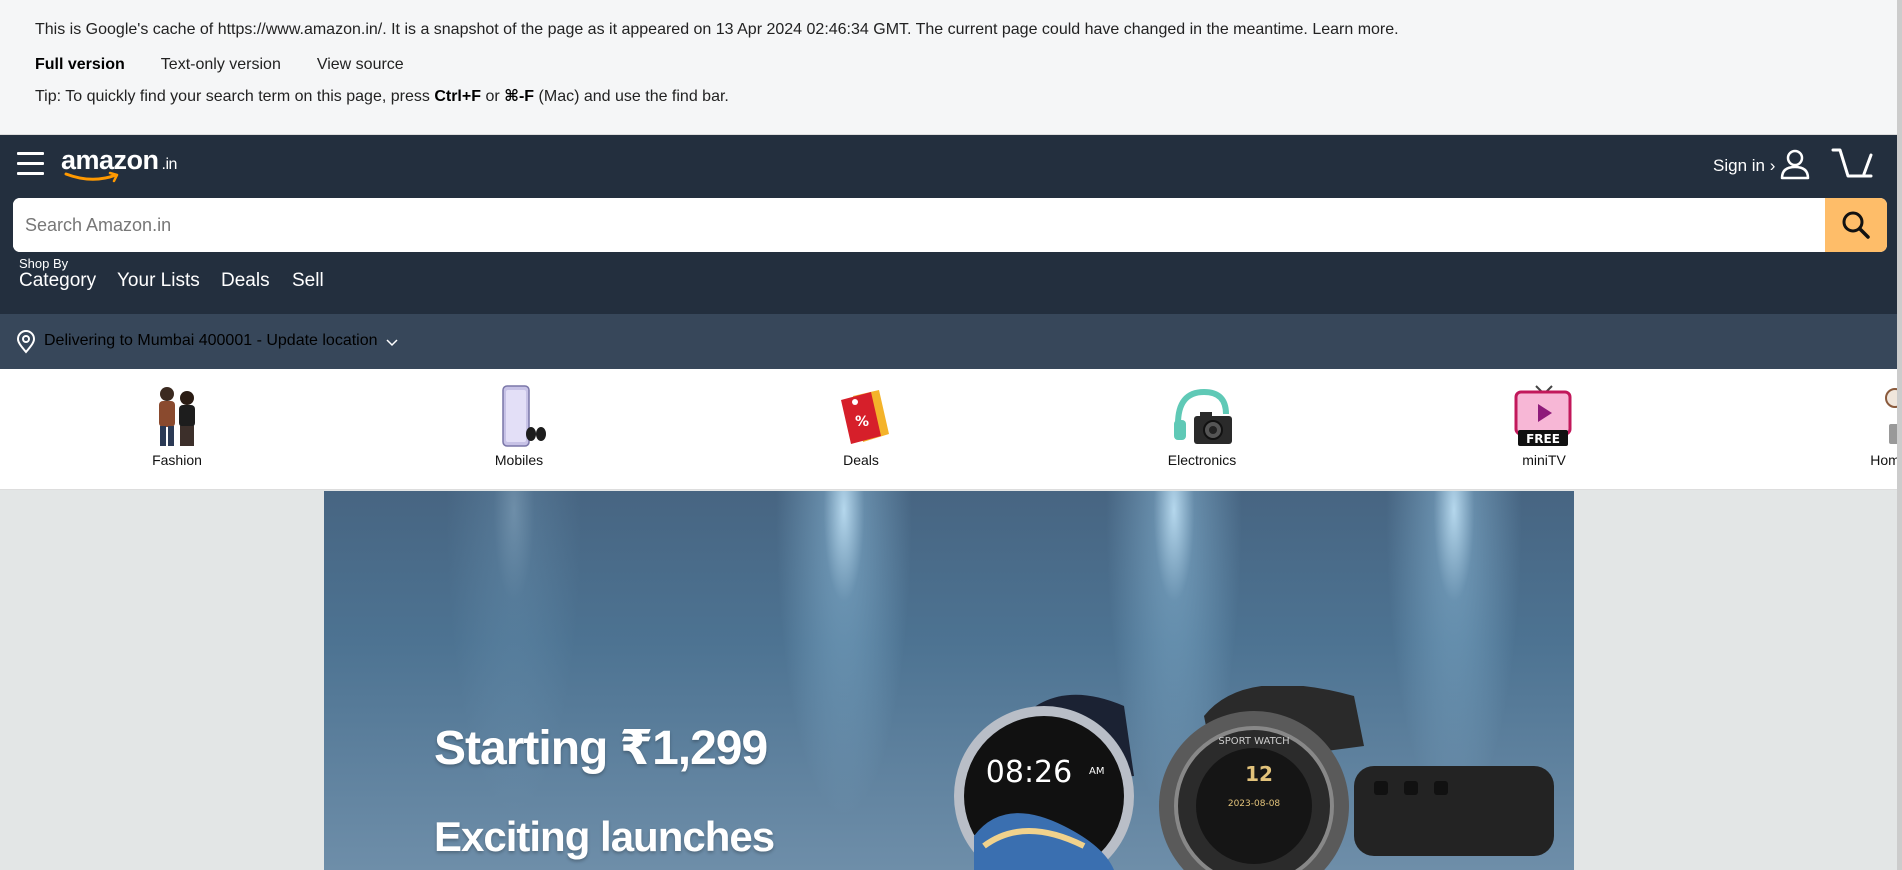 This screenshot has height=870, width=1902. Describe the element at coordinates (948, 283) in the screenshot. I see `sub-navigation` at that location.